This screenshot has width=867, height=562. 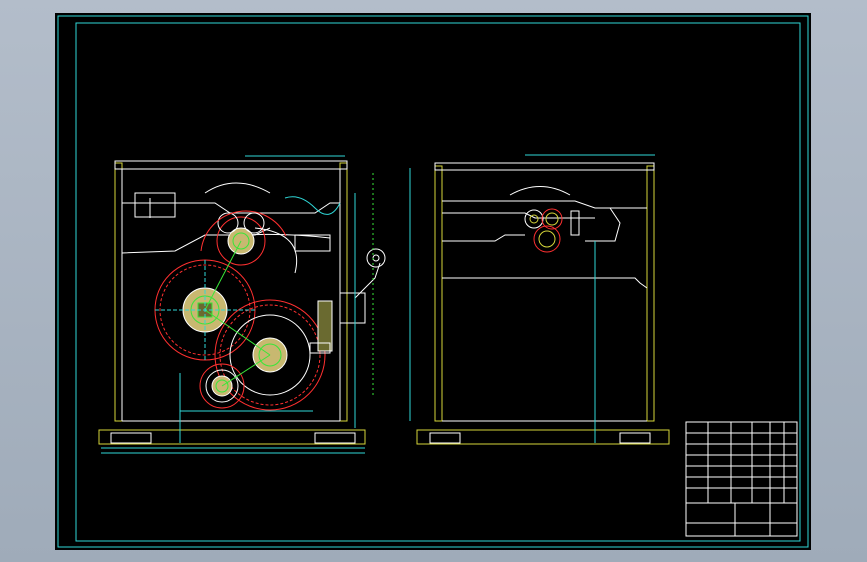 I want to click on side-right-wall, so click(x=650, y=293).